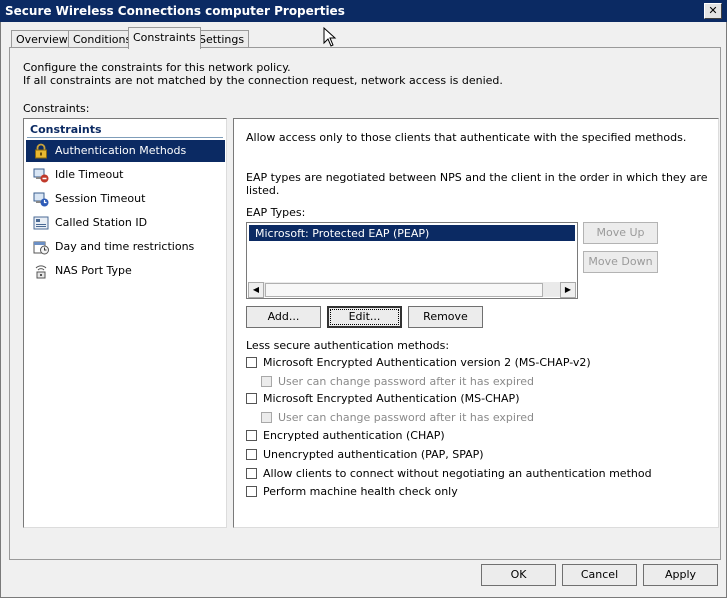 The height and width of the screenshot is (598, 727). Describe the element at coordinates (342, 233) in the screenshot. I see `eap-type-label: Microsoft: Protected EAP (PEAP)` at that location.